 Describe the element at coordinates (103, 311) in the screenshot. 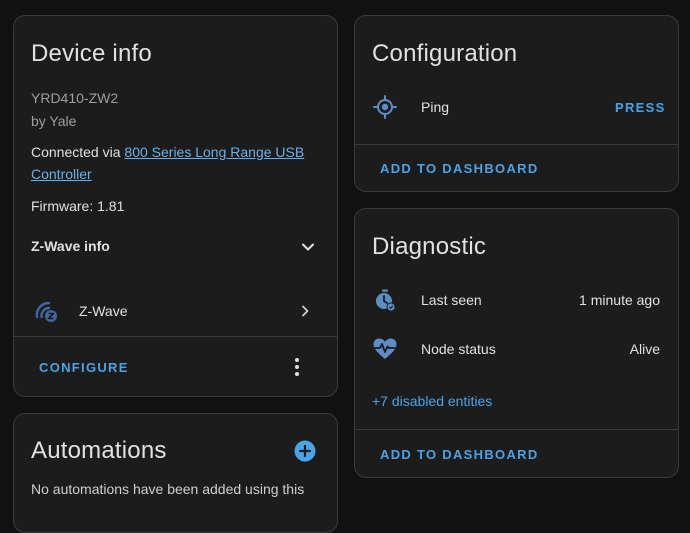

I see `zwave-label: Z-Wave` at that location.